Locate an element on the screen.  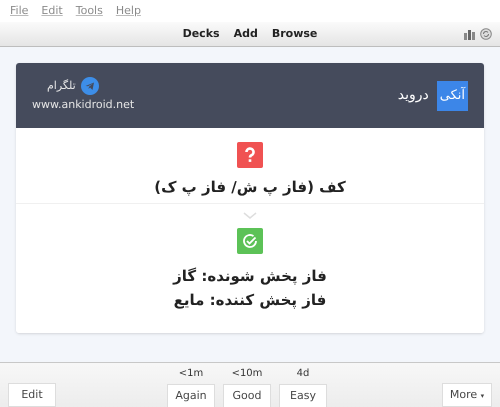
toolbar-link: Decks is located at coordinates (201, 34).